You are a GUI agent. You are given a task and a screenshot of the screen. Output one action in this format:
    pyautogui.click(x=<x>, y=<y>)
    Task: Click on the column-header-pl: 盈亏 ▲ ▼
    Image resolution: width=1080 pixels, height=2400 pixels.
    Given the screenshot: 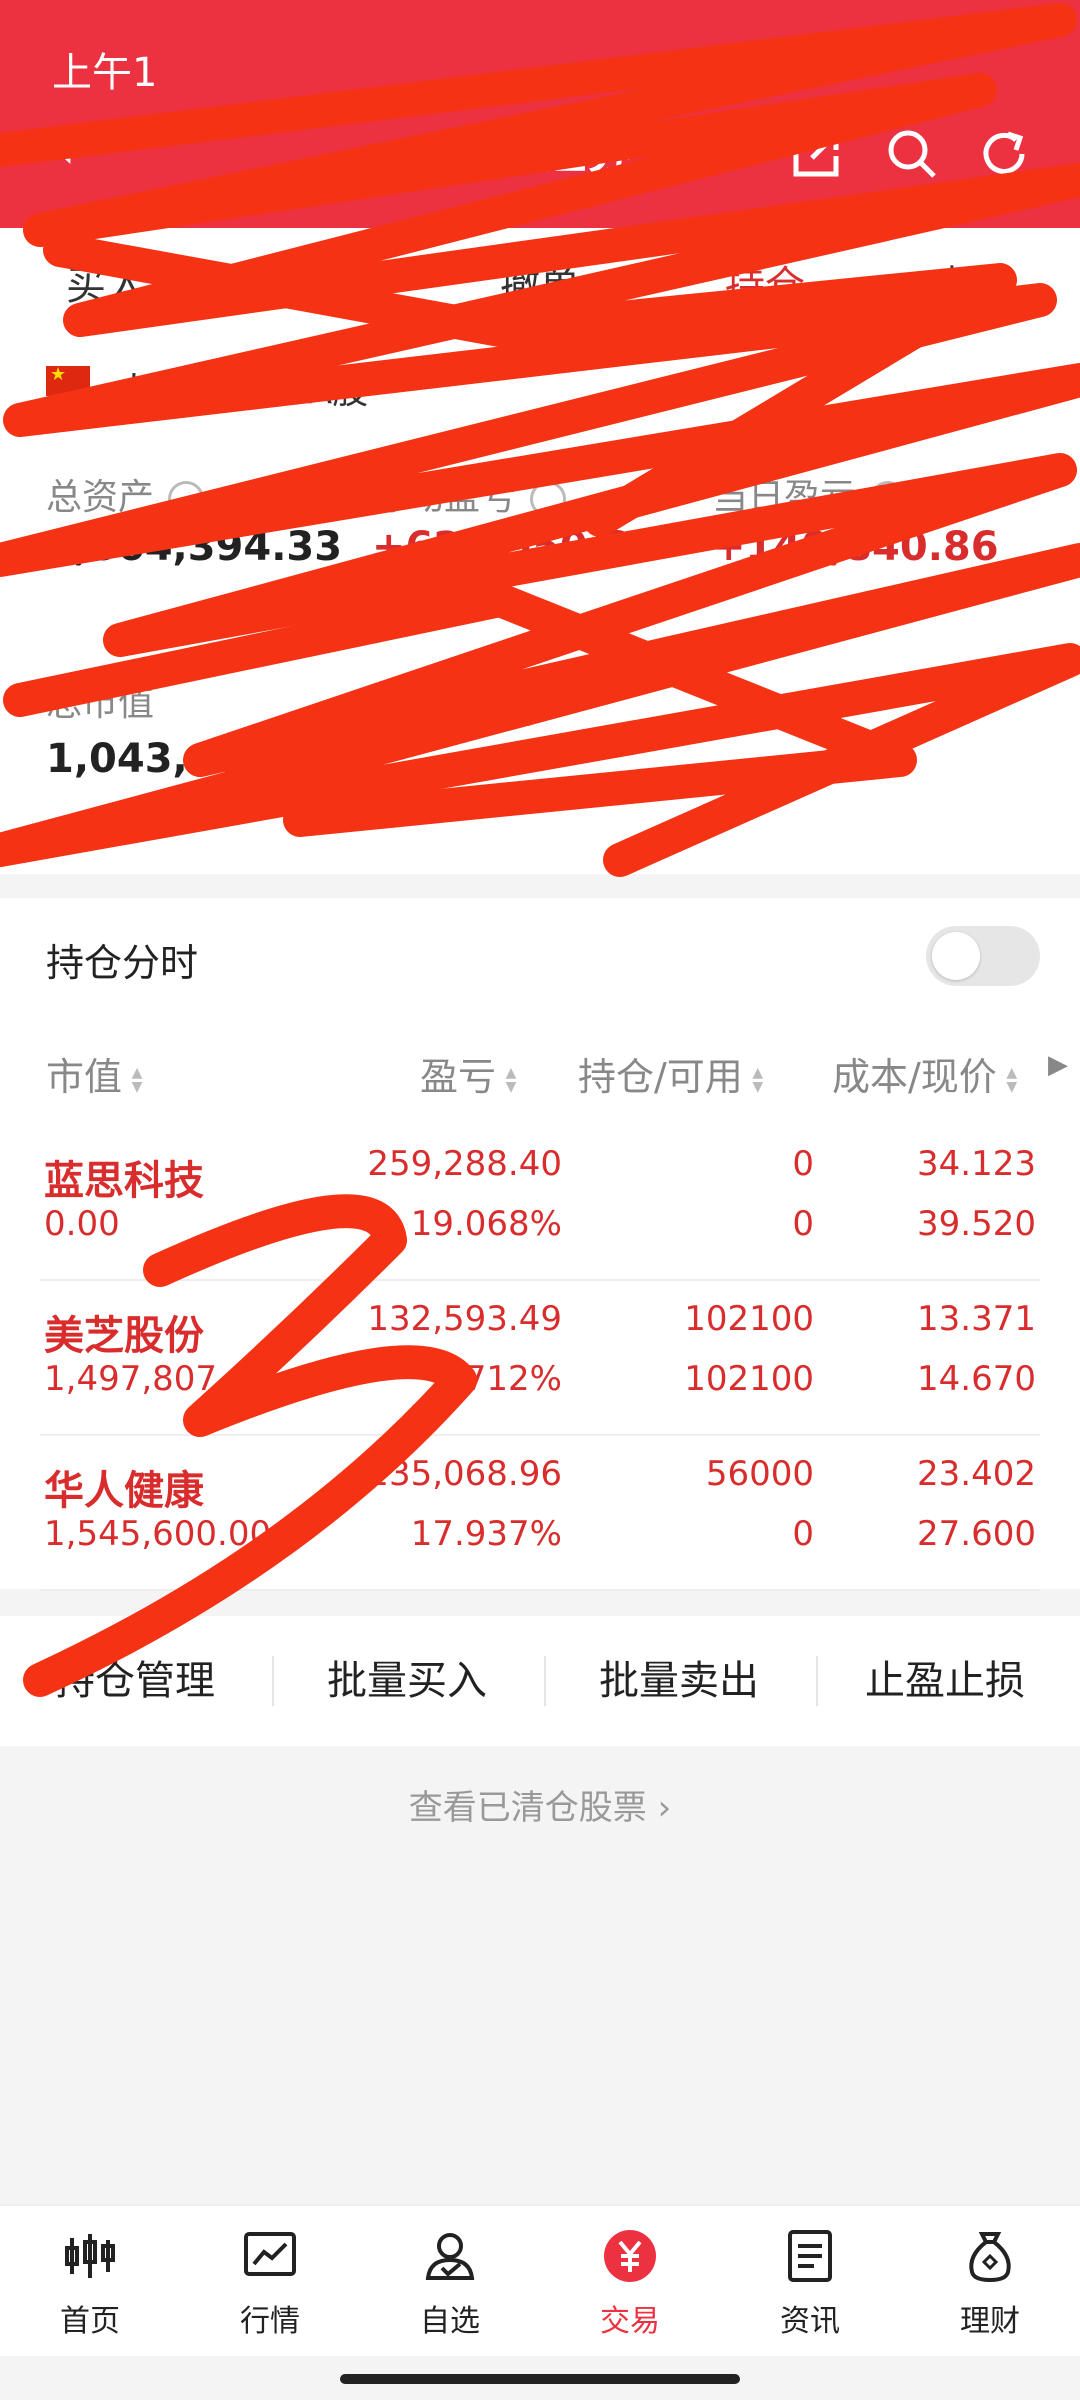 What is the action you would take?
    pyautogui.click(x=470, y=1073)
    